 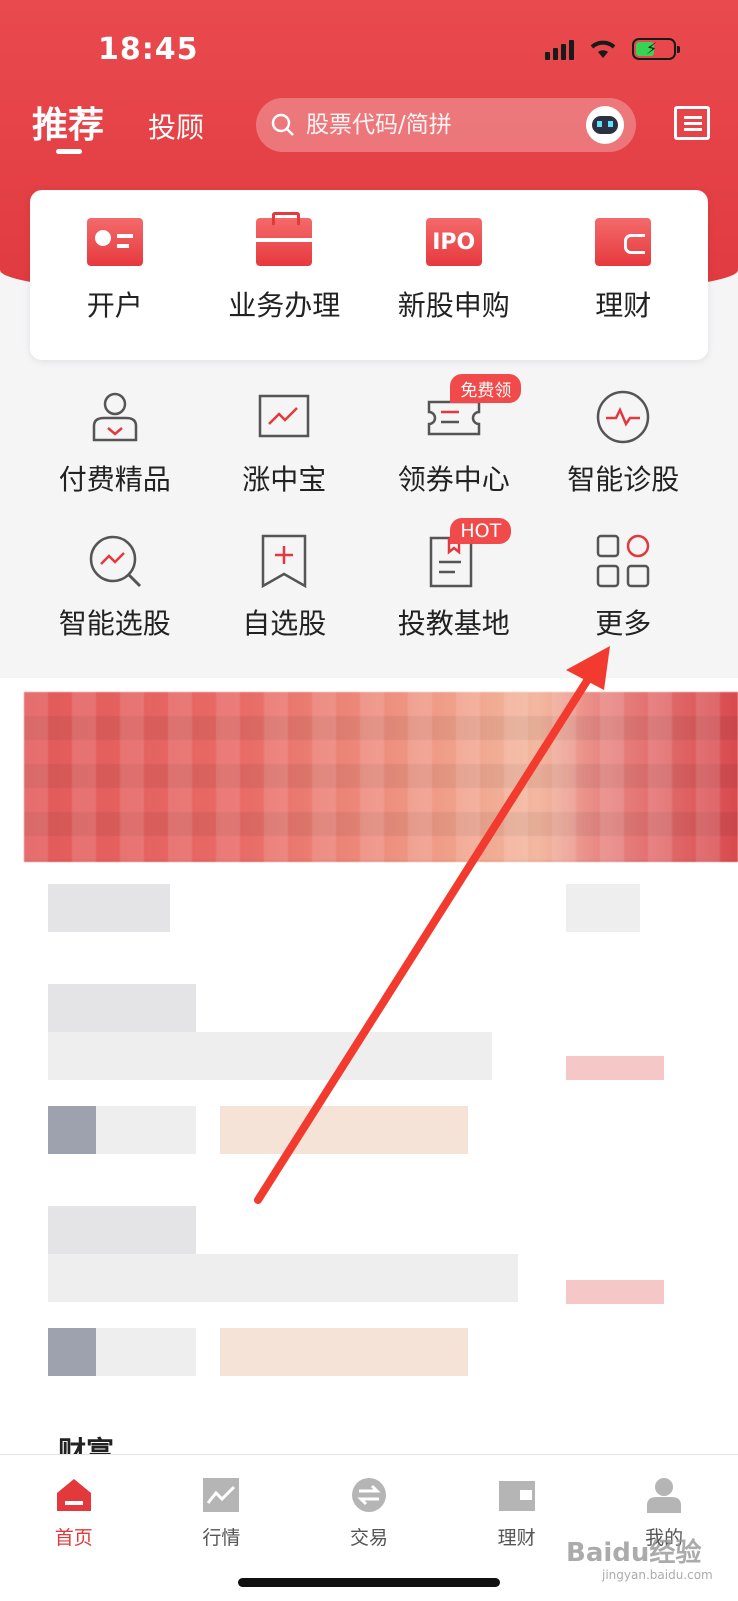 I want to click on signal-icon, so click(x=559, y=49).